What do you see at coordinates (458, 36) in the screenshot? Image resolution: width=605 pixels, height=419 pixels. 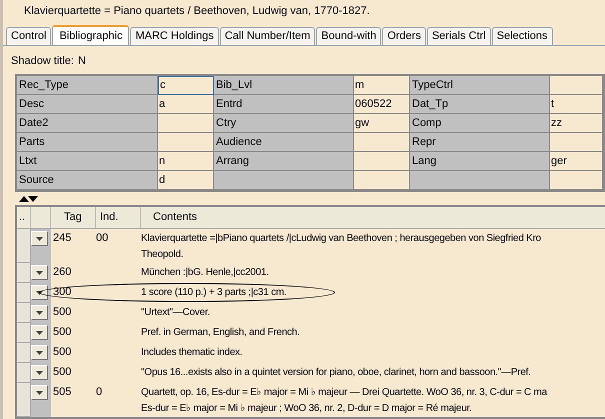 I see `tab: Serials Ctrl` at bounding box center [458, 36].